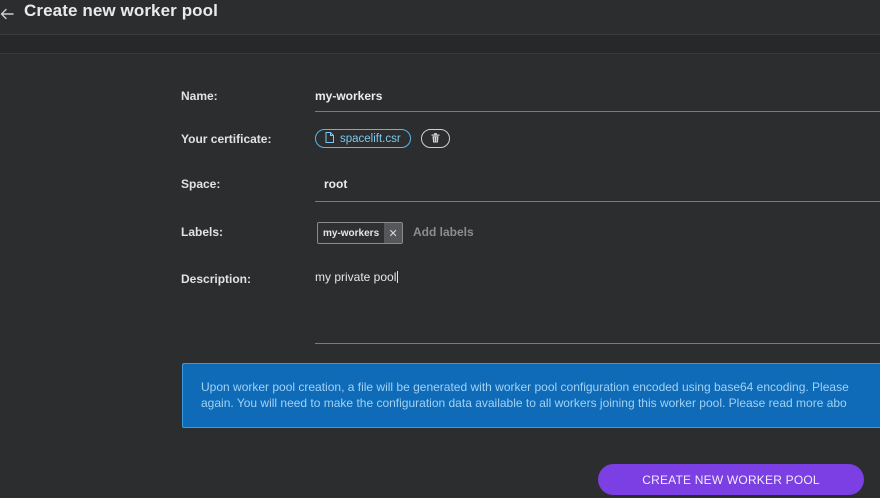 Image resolution: width=880 pixels, height=498 pixels. What do you see at coordinates (513, 232) in the screenshot?
I see `add-labels-input` at bounding box center [513, 232].